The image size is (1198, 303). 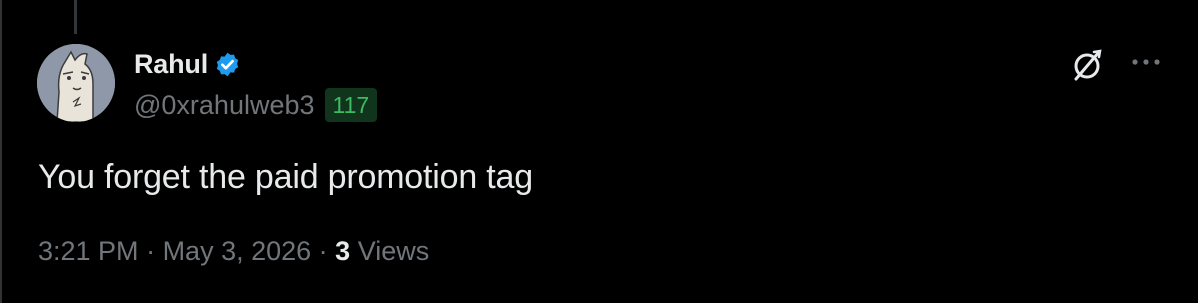 What do you see at coordinates (351, 105) in the screenshot?
I see `count-badge: 117` at bounding box center [351, 105].